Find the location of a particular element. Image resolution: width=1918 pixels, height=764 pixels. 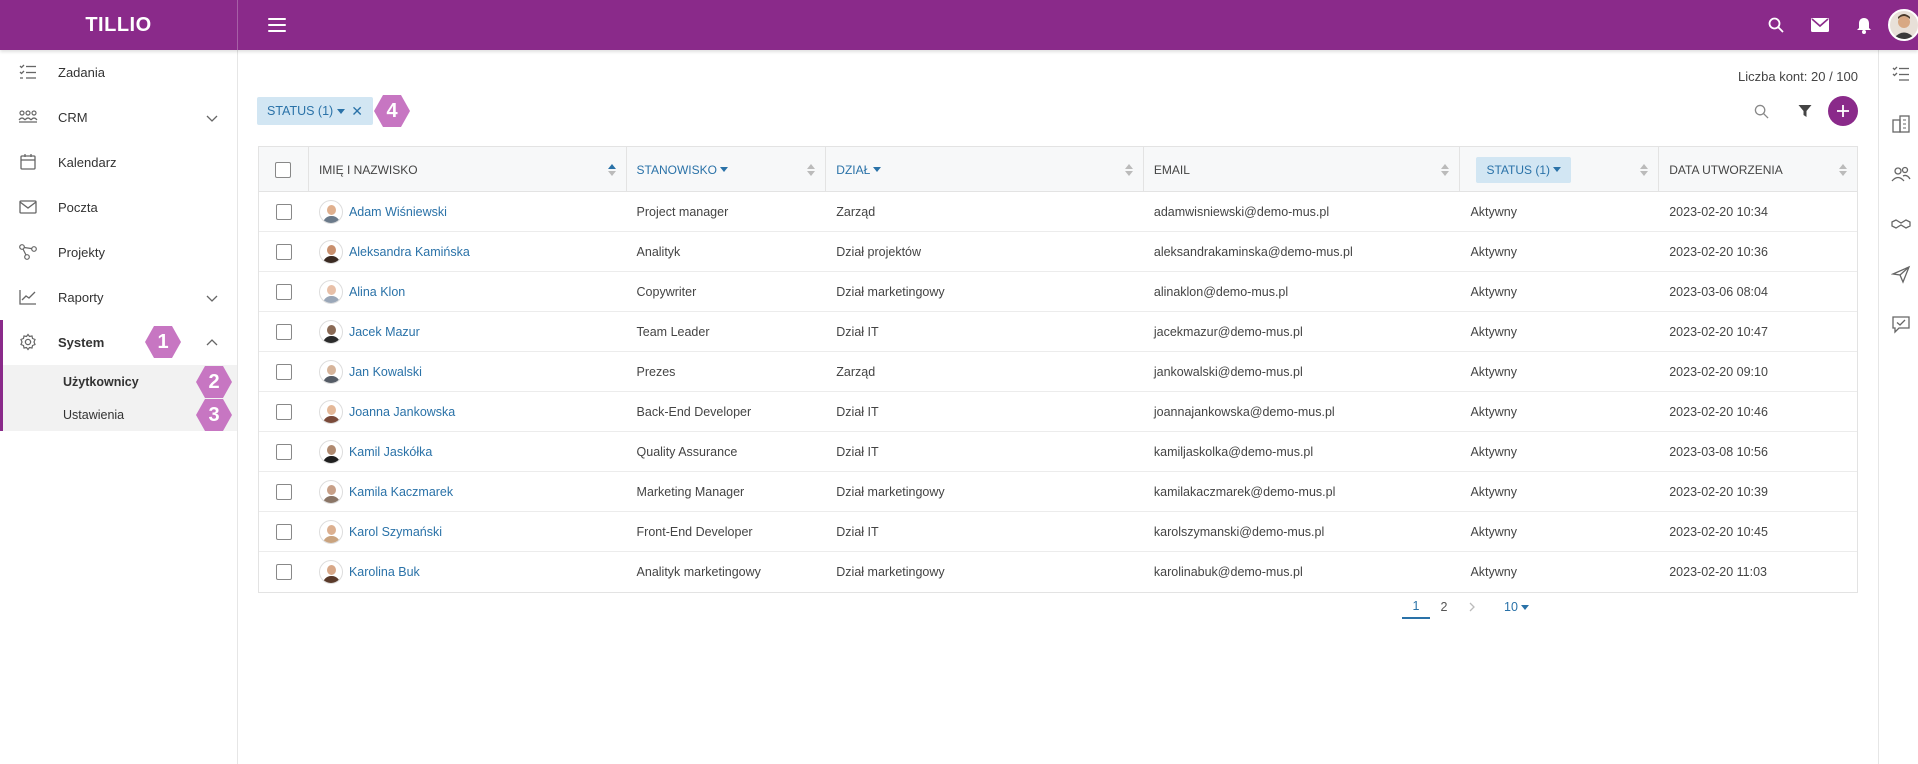

column-header-label: IMIĘ I NAZWISKO is located at coordinates (368, 169).